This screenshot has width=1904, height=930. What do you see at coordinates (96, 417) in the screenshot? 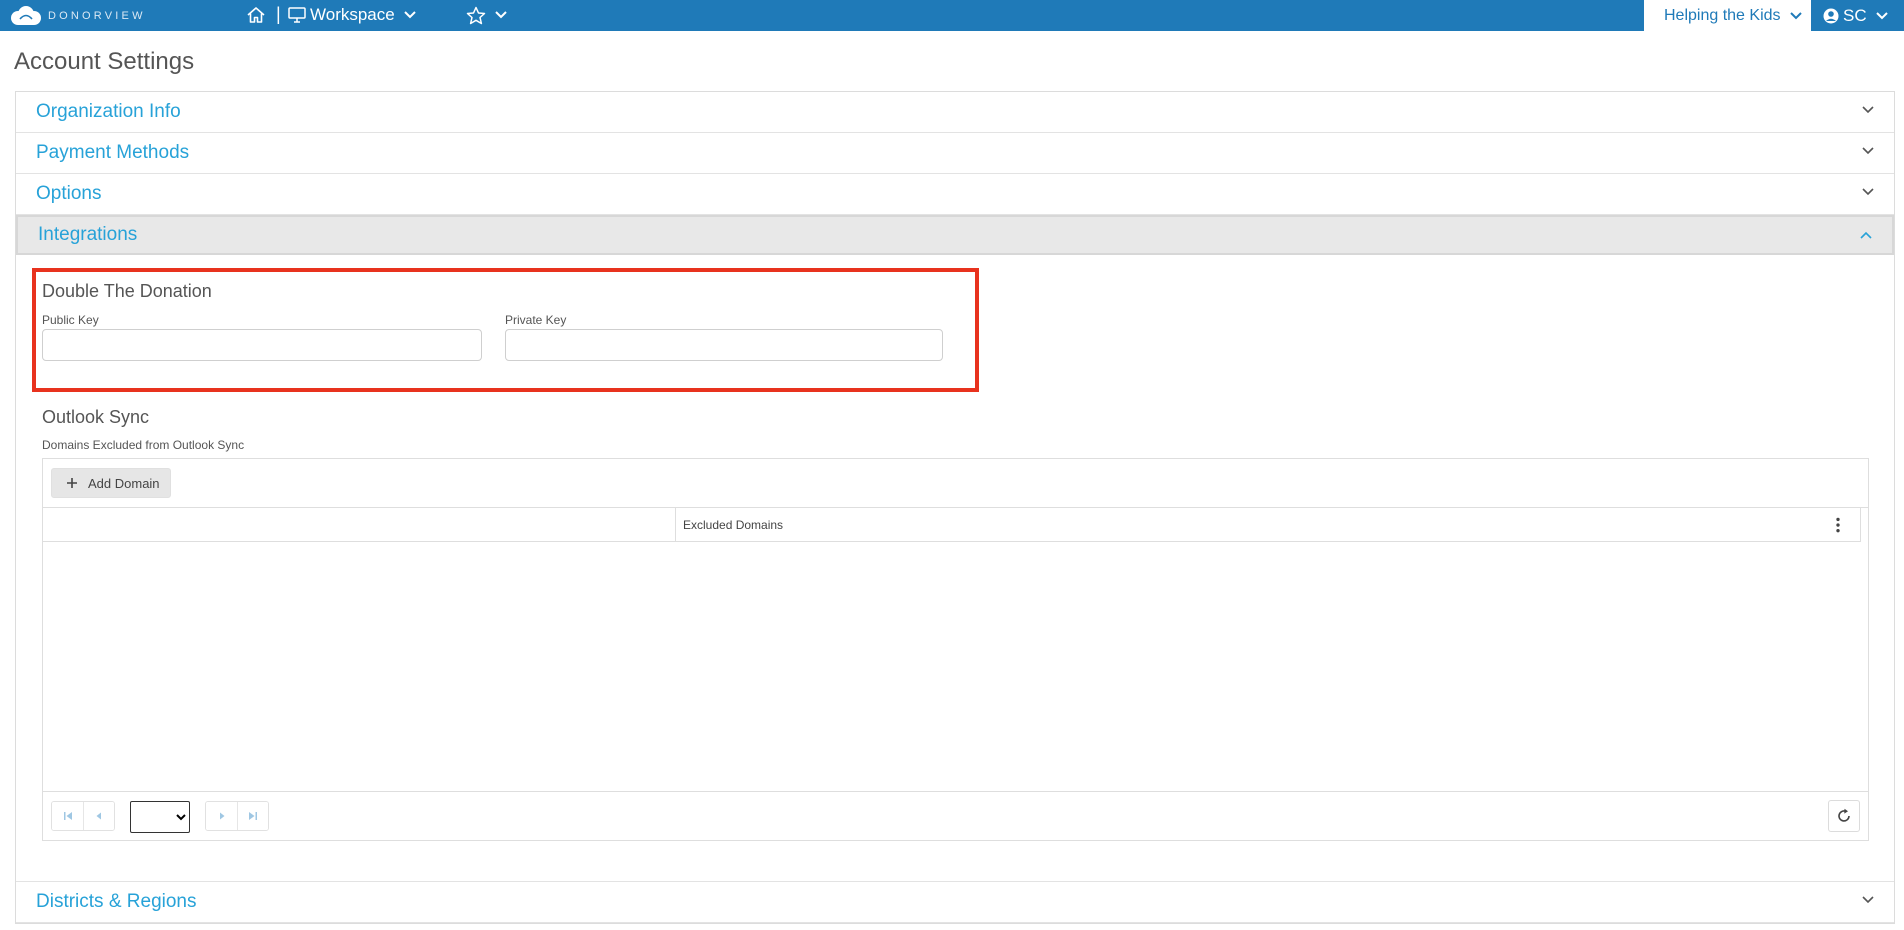
I see `outlook-sync-title: Outlook Sync` at bounding box center [96, 417].